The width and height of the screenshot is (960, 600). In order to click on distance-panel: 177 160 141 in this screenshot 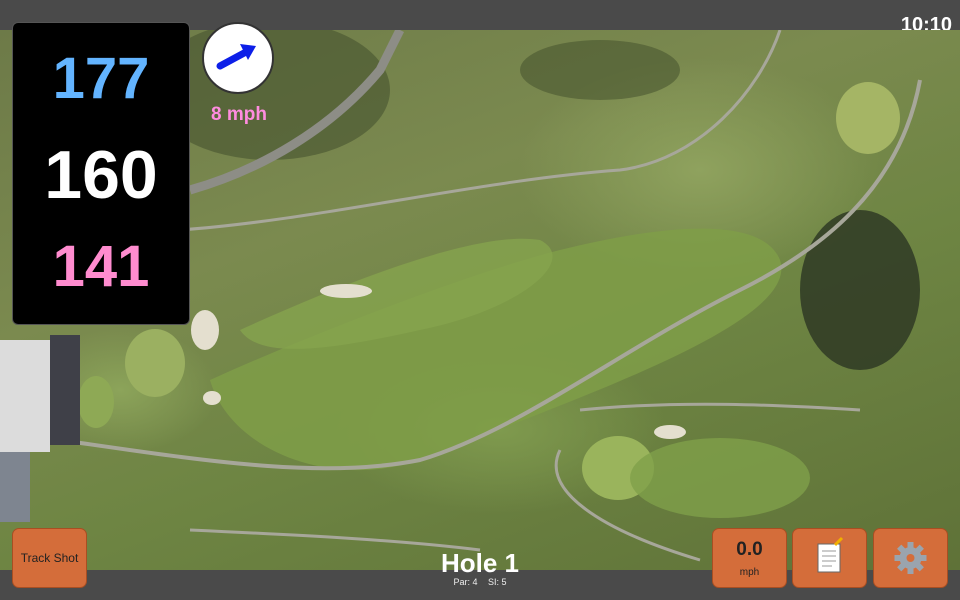, I will do `click(101, 173)`.